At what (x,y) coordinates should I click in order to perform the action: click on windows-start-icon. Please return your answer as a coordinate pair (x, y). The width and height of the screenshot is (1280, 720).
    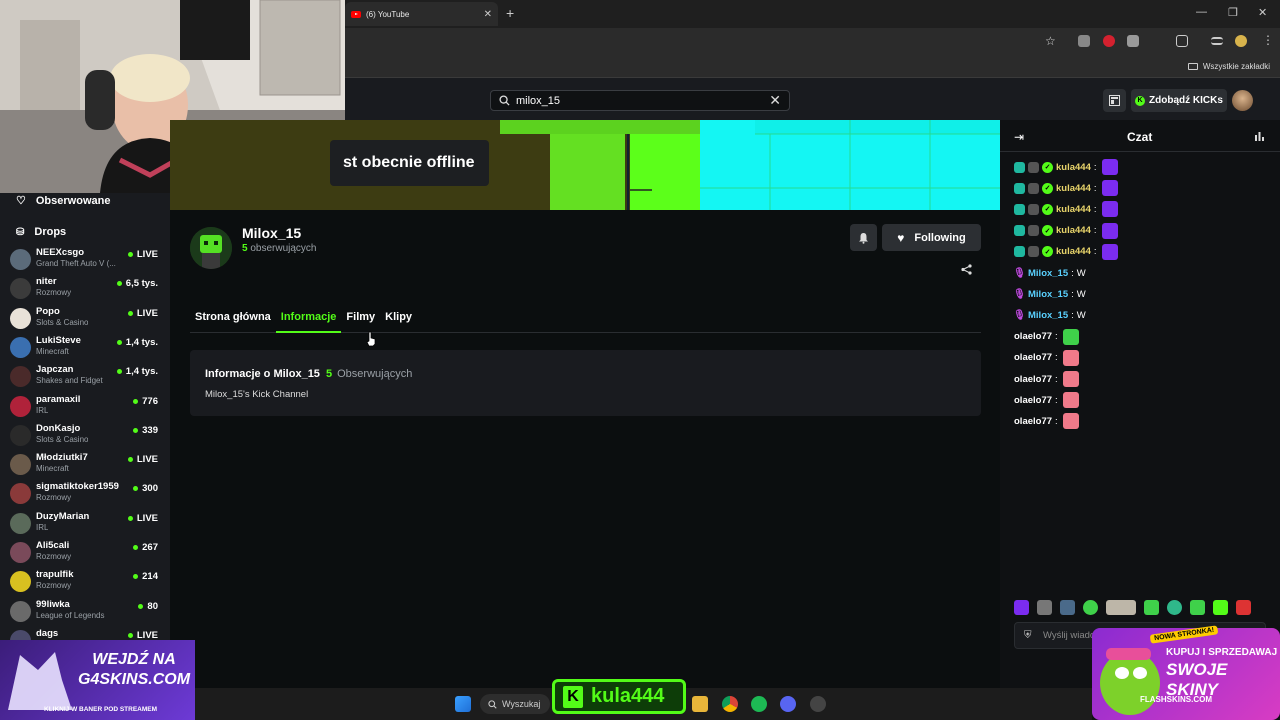
    Looking at the image, I should click on (463, 704).